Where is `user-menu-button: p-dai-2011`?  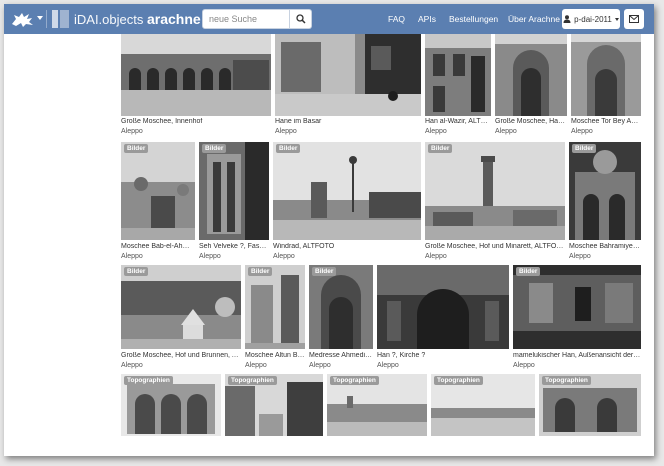
user-menu-button: p-dai-2011 is located at coordinates (591, 19).